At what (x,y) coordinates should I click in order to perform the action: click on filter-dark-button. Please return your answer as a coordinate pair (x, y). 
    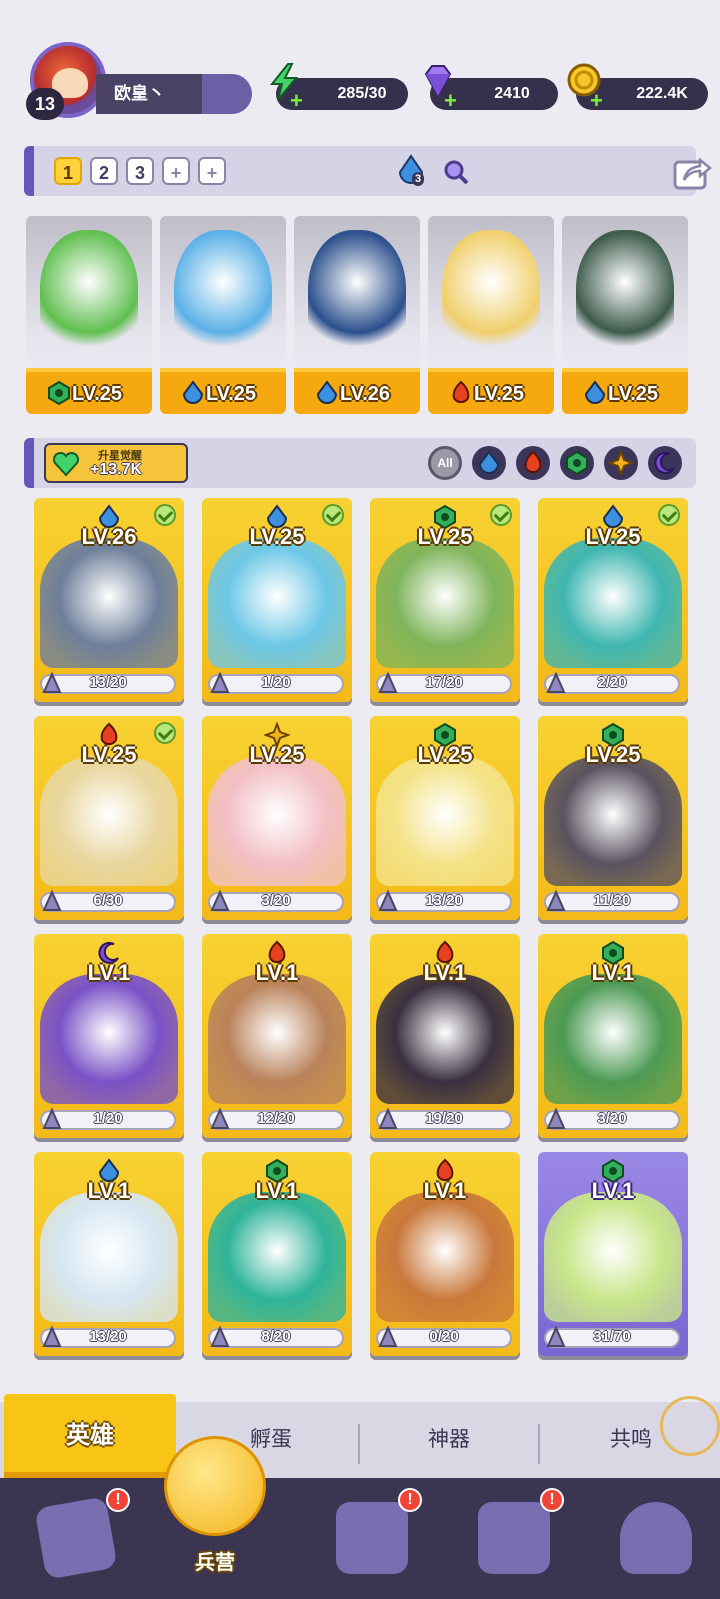
    Looking at the image, I should click on (665, 463).